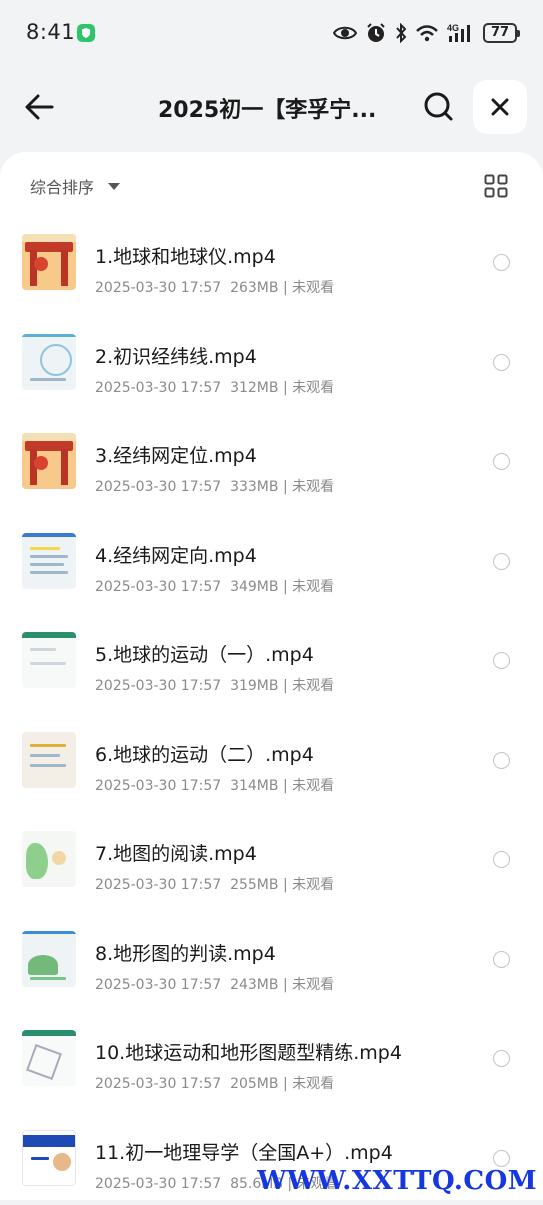 This screenshot has height=1205, width=543. I want to click on close-button, so click(500, 107).